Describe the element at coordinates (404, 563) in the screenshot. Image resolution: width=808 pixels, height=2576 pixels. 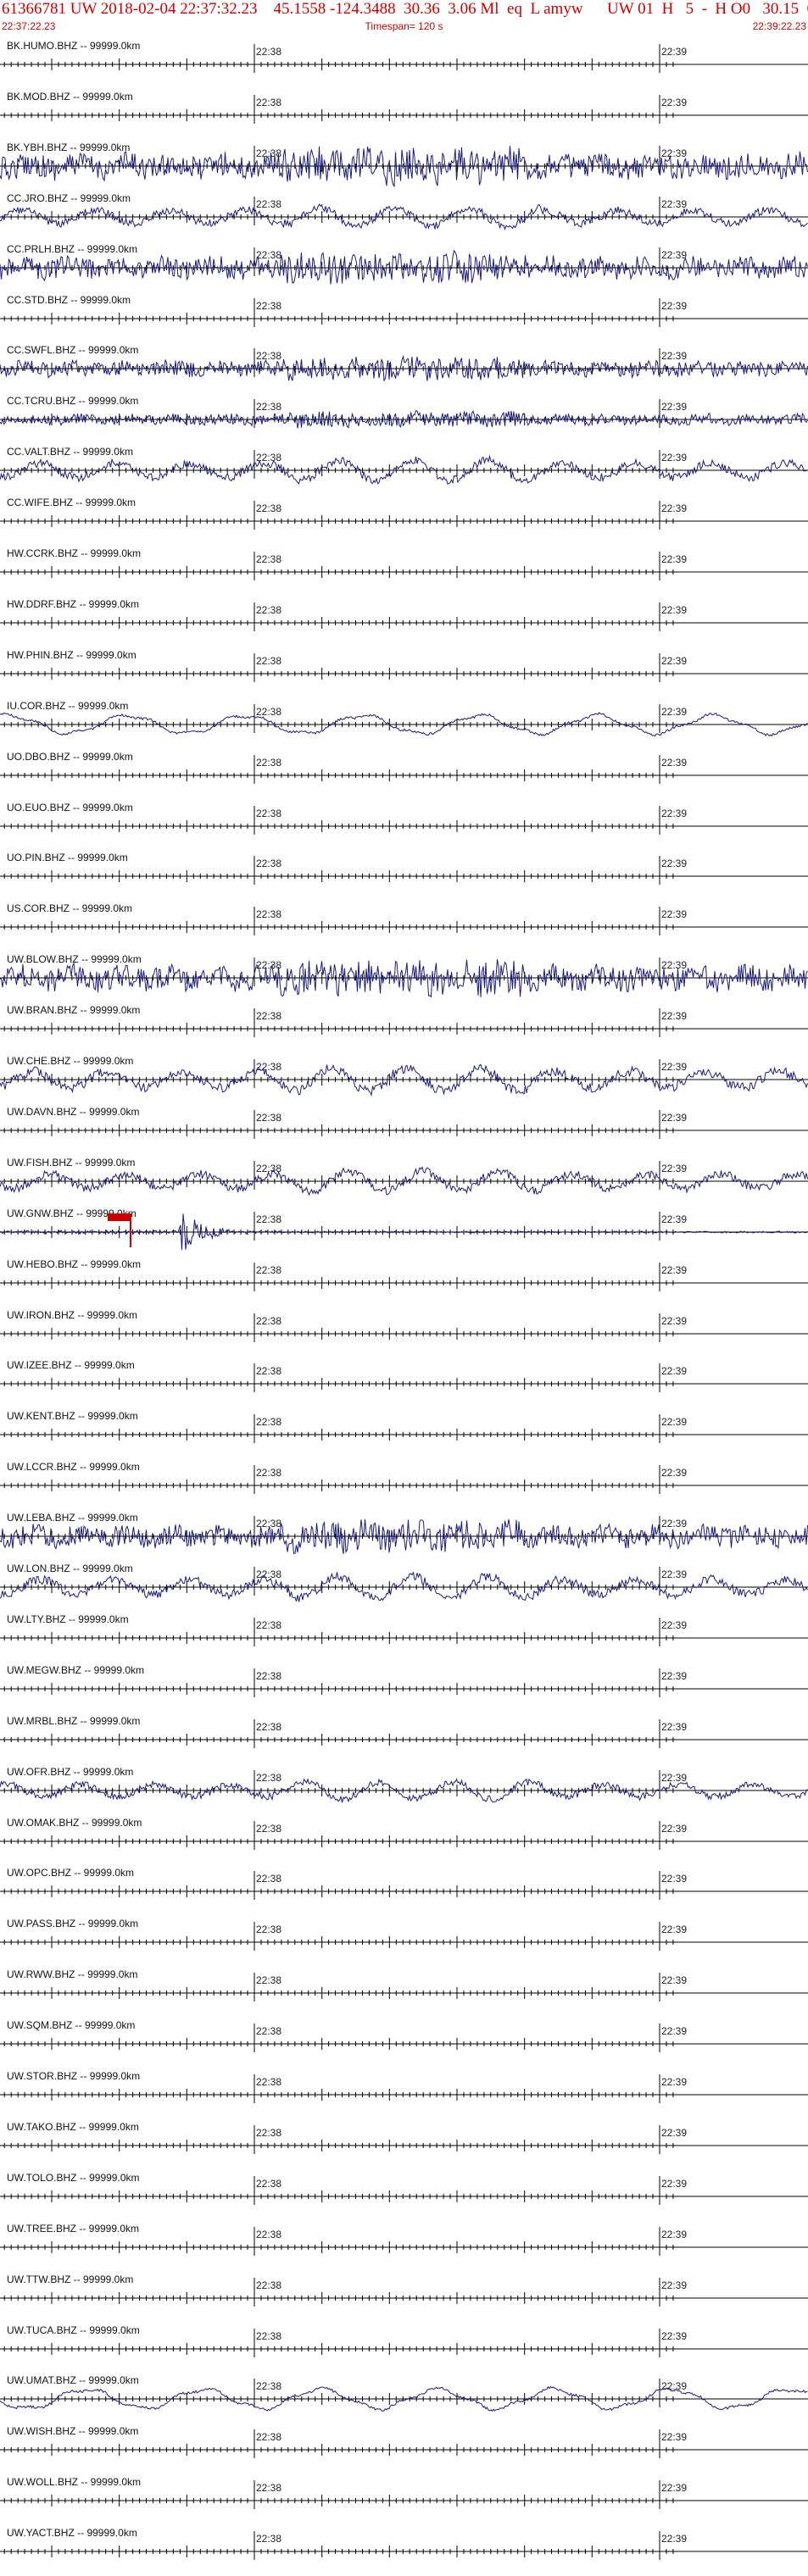
I see `trace-panel: 22:38 22:39 HW.CCRK.BHZ -- 99999.0km` at that location.